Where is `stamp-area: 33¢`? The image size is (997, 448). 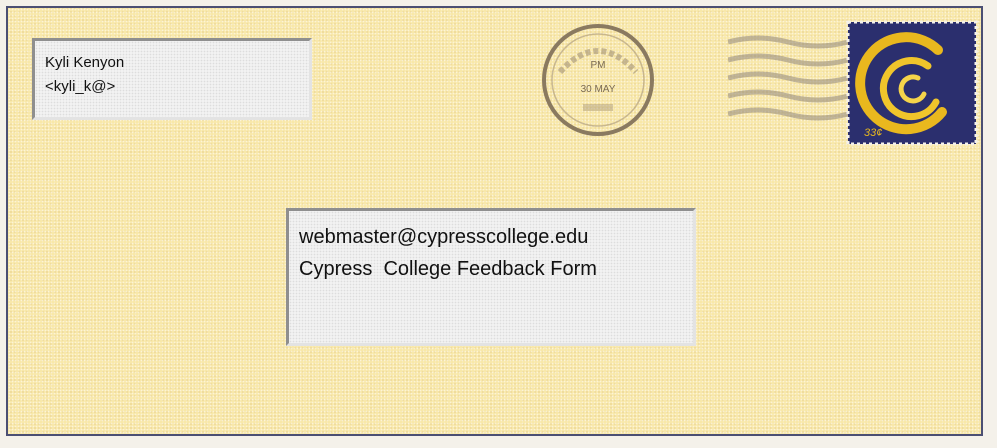 stamp-area: 33¢ is located at coordinates (853, 83).